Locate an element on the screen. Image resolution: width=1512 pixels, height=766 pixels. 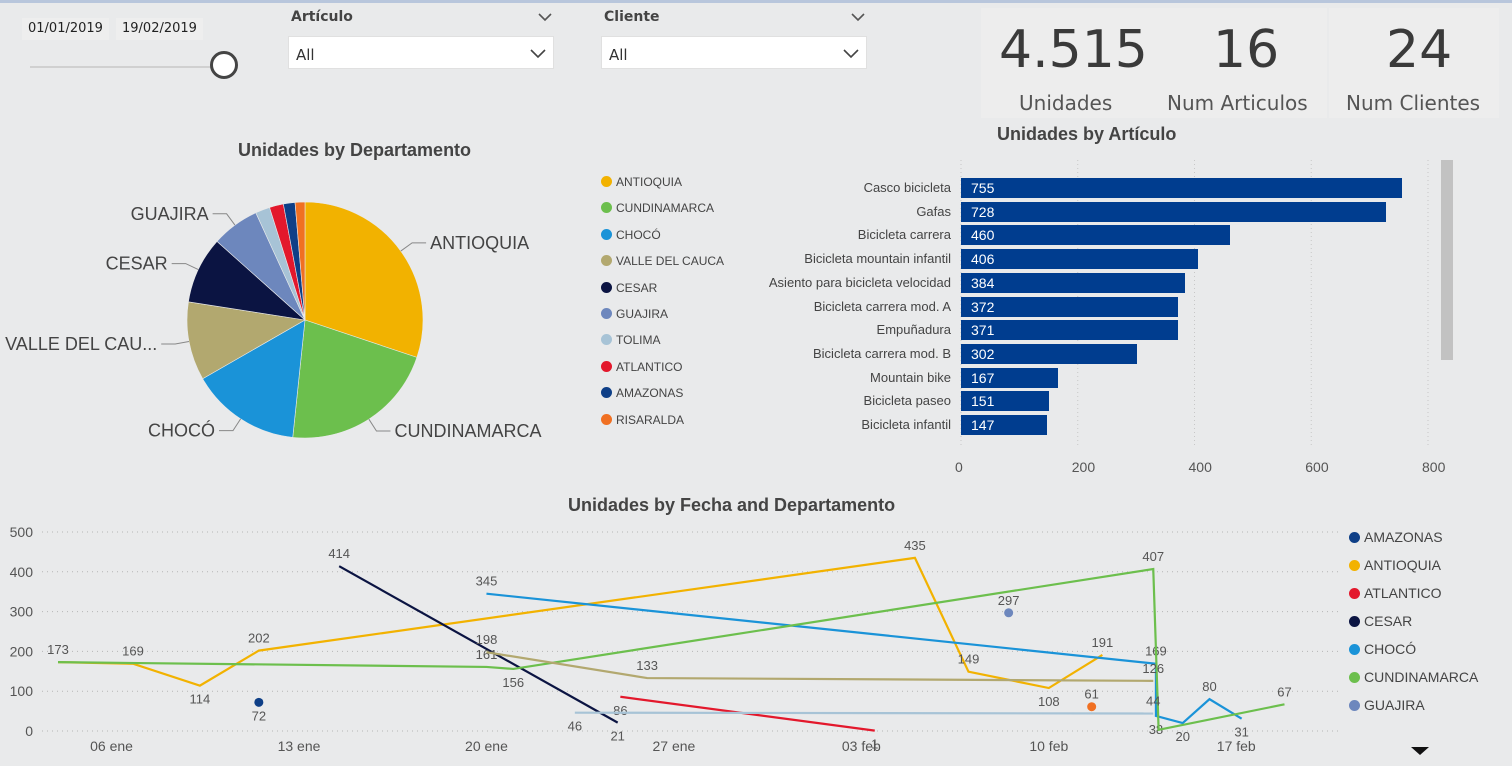
line-data-label: 198 is located at coordinates (487, 639).